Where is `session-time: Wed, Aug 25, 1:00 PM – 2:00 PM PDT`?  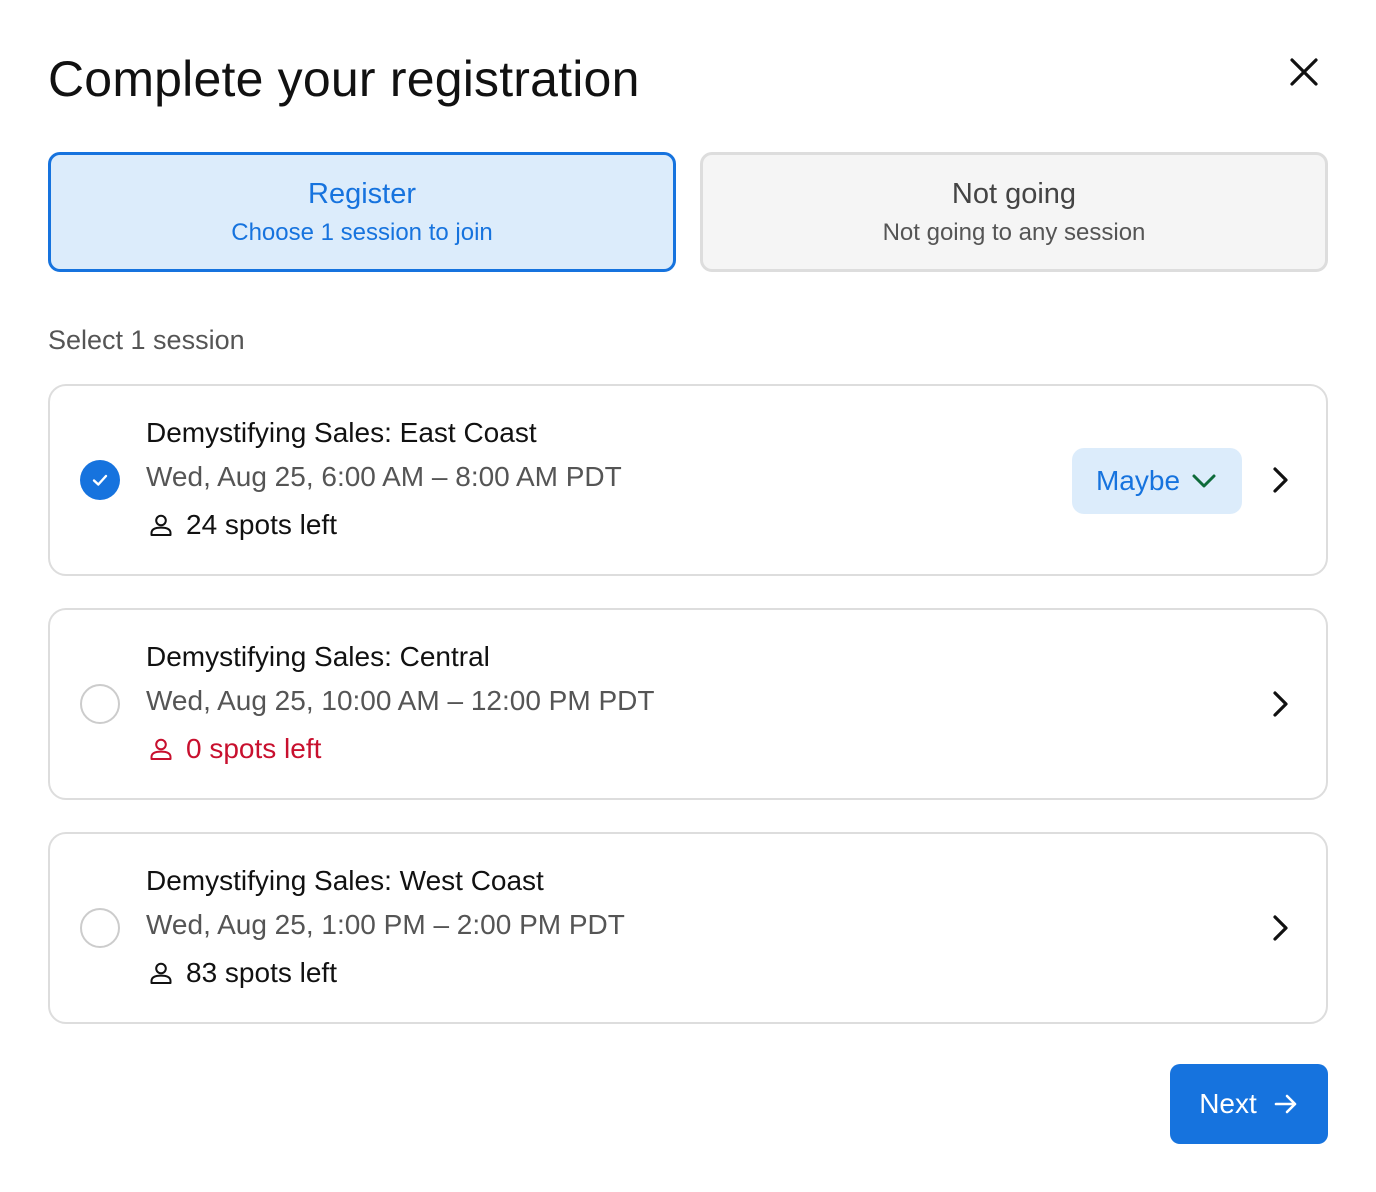
session-time: Wed, Aug 25, 1:00 PM – 2:00 PM PDT is located at coordinates (385, 924).